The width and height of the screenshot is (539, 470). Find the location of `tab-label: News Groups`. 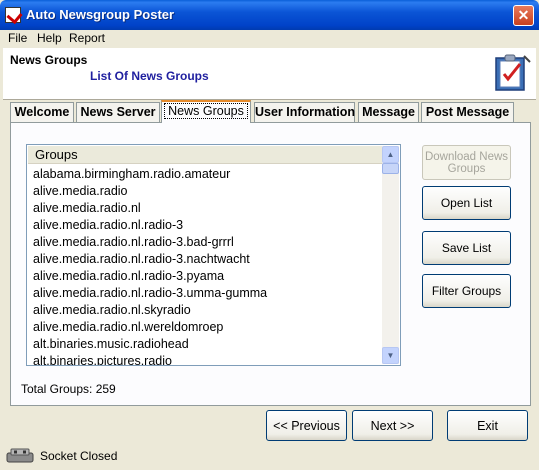

tab-label: News Groups is located at coordinates (206, 111).